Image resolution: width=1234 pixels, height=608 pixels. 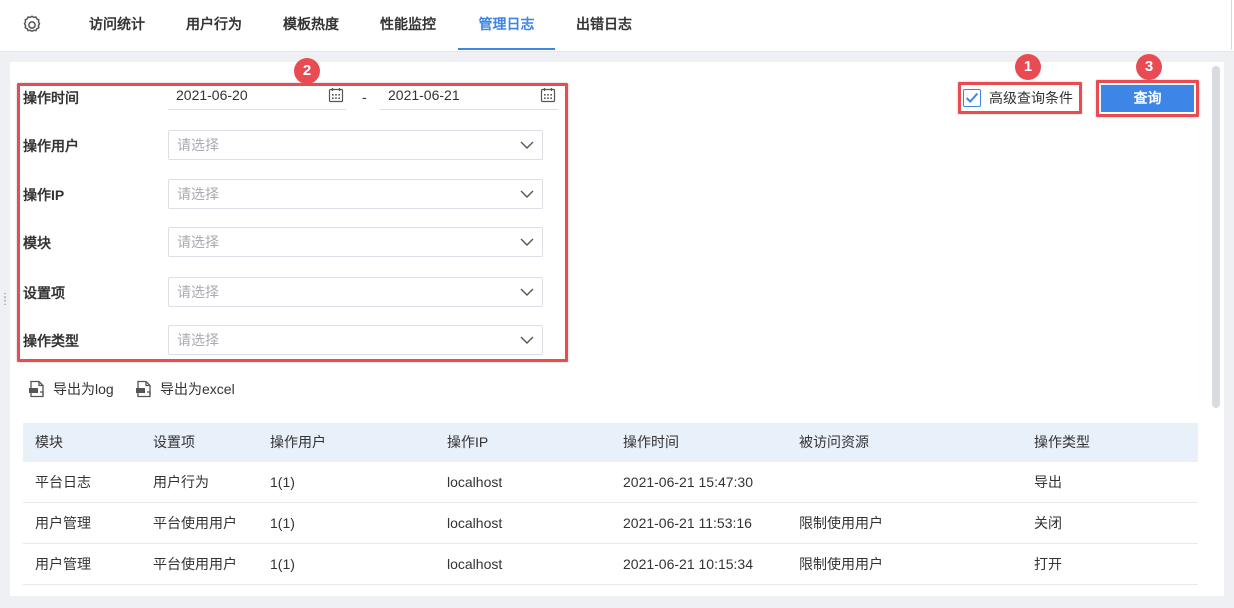 What do you see at coordinates (1020, 98) in the screenshot?
I see `highlight-advanced-query` at bounding box center [1020, 98].